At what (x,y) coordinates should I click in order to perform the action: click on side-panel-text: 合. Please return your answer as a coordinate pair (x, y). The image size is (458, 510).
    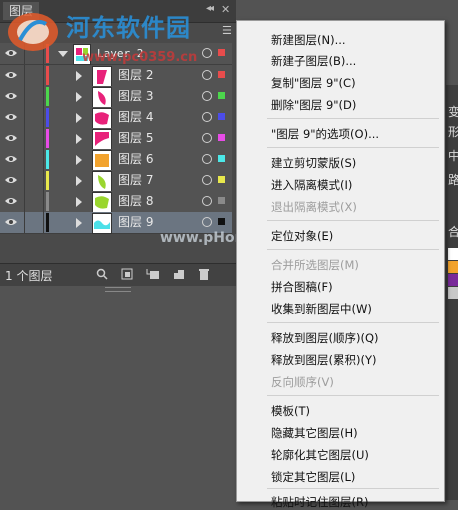
    Looking at the image, I should click on (453, 232).